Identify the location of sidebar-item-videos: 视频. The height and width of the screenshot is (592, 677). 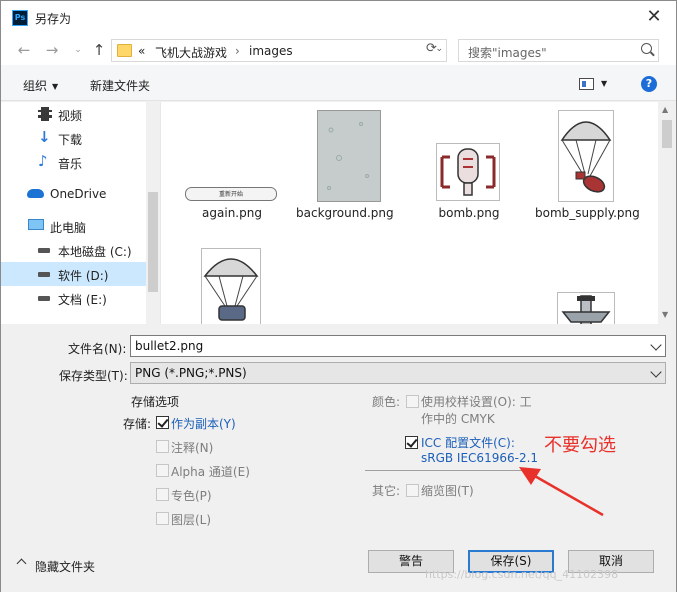
(73, 114).